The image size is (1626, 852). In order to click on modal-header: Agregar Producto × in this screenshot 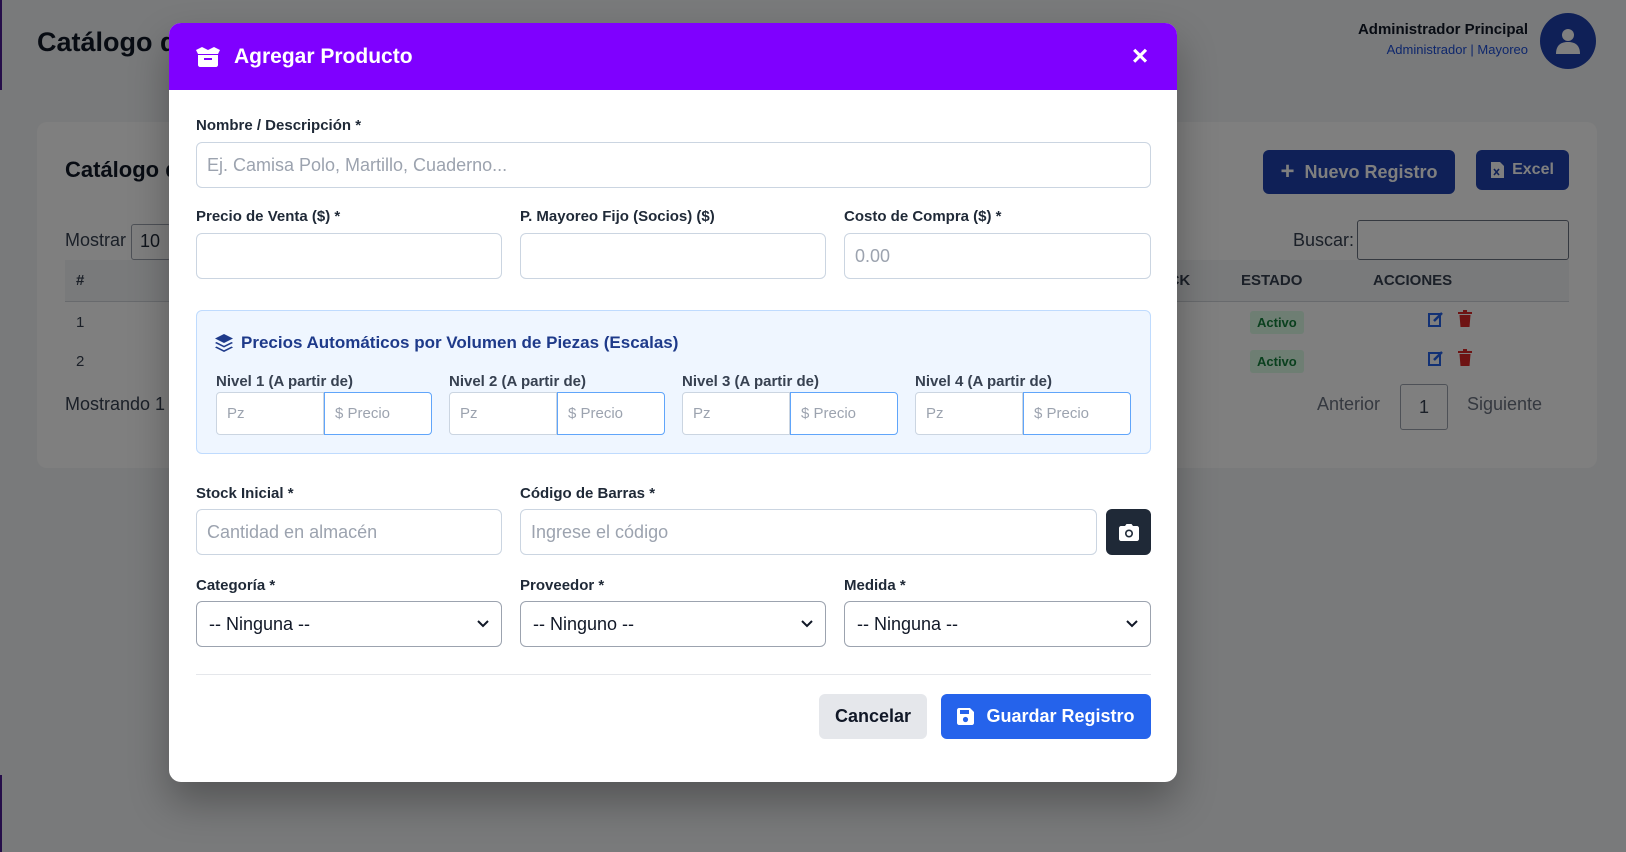, I will do `click(673, 56)`.